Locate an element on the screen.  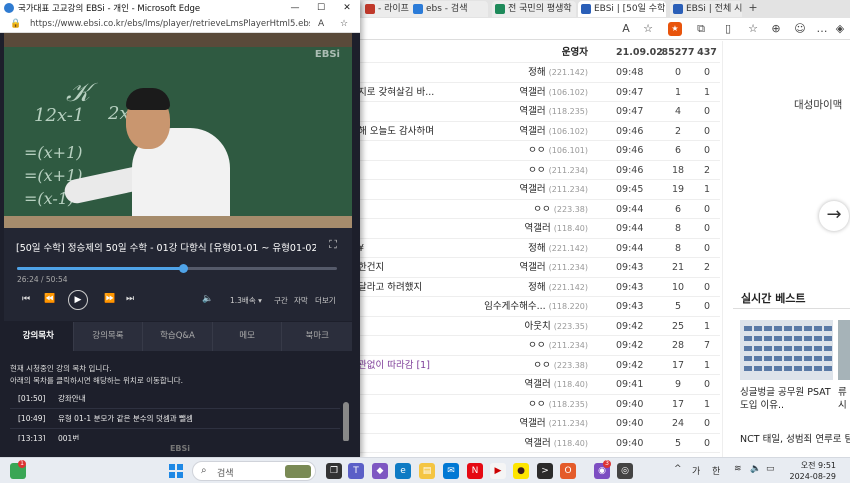
next-arrow-button: → is located at coordinates (834, 216).